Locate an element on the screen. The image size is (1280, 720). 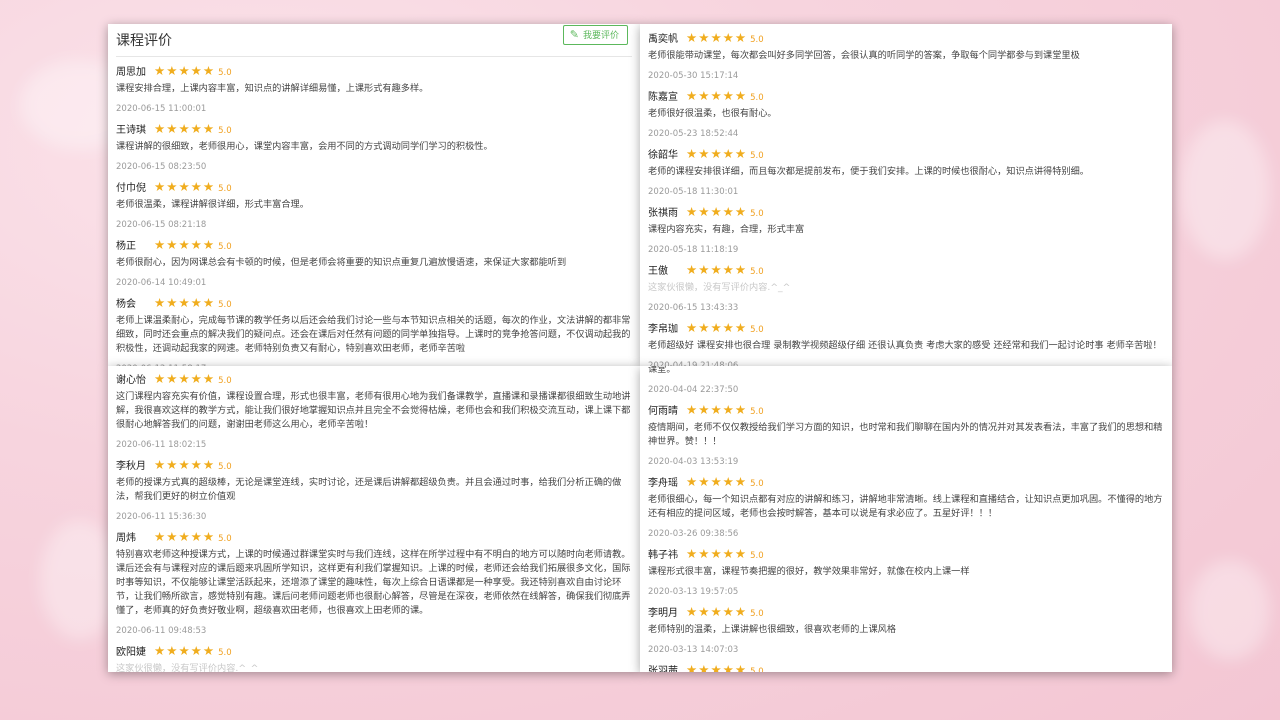
reviewer-row: 韩子祎 ★★★★★ 5.0 is located at coordinates (906, 554).